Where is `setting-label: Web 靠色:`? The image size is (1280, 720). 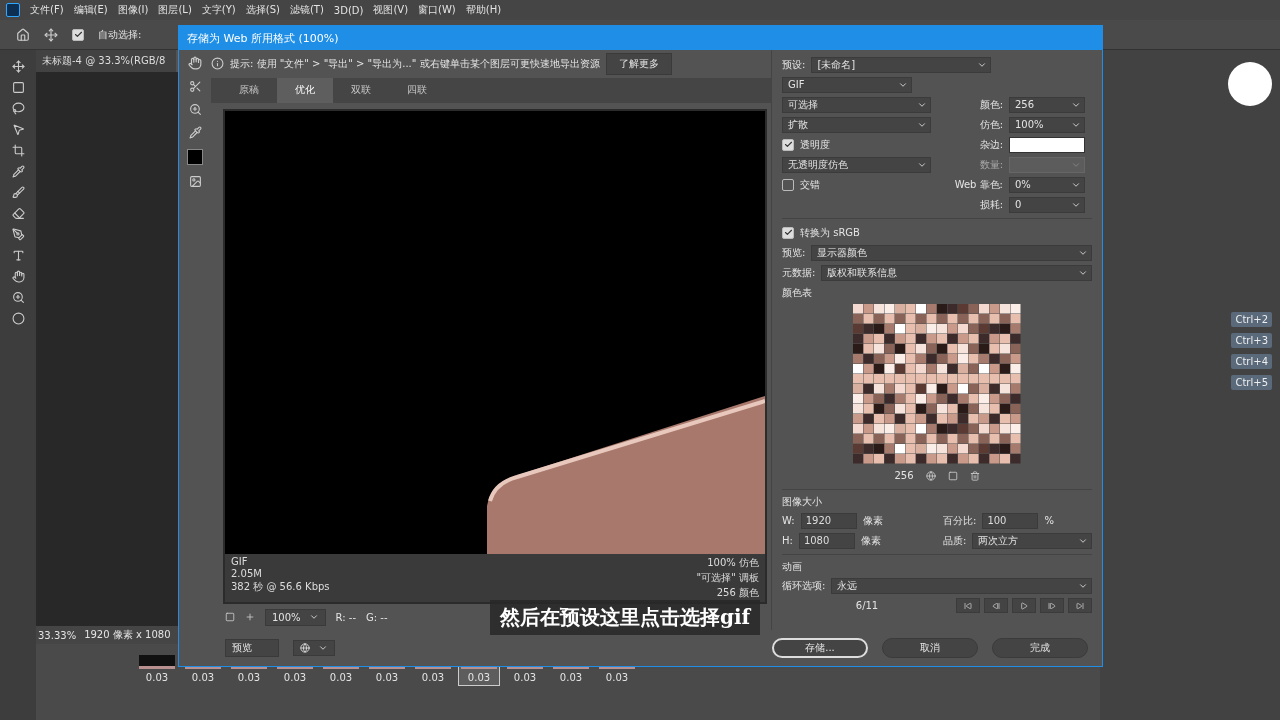
setting-label: Web 靠色: is located at coordinates (978, 184).